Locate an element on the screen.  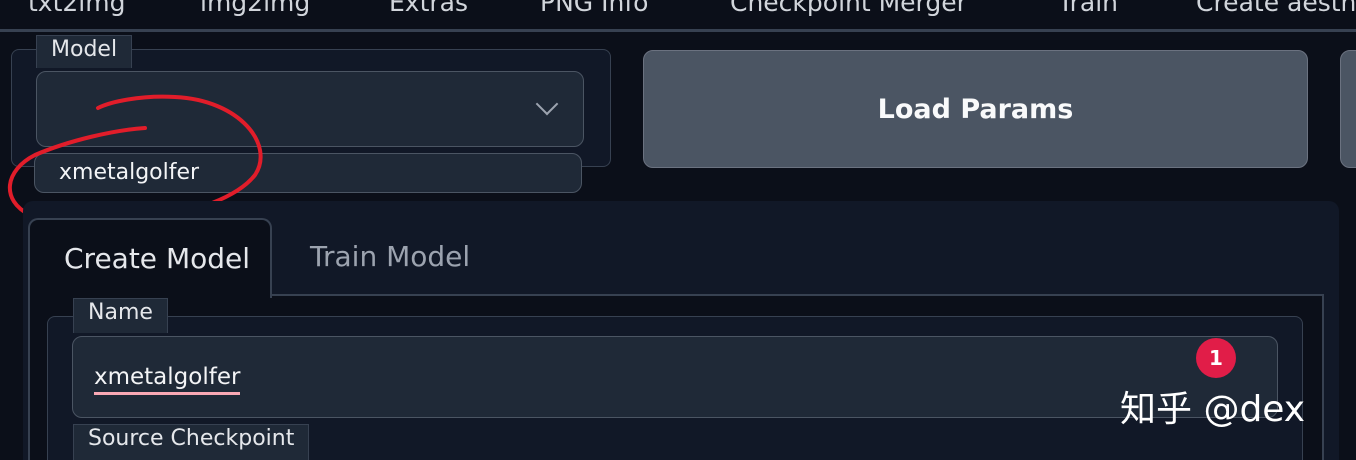
nav-tab-png-info: PNG Info is located at coordinates (594, 8).